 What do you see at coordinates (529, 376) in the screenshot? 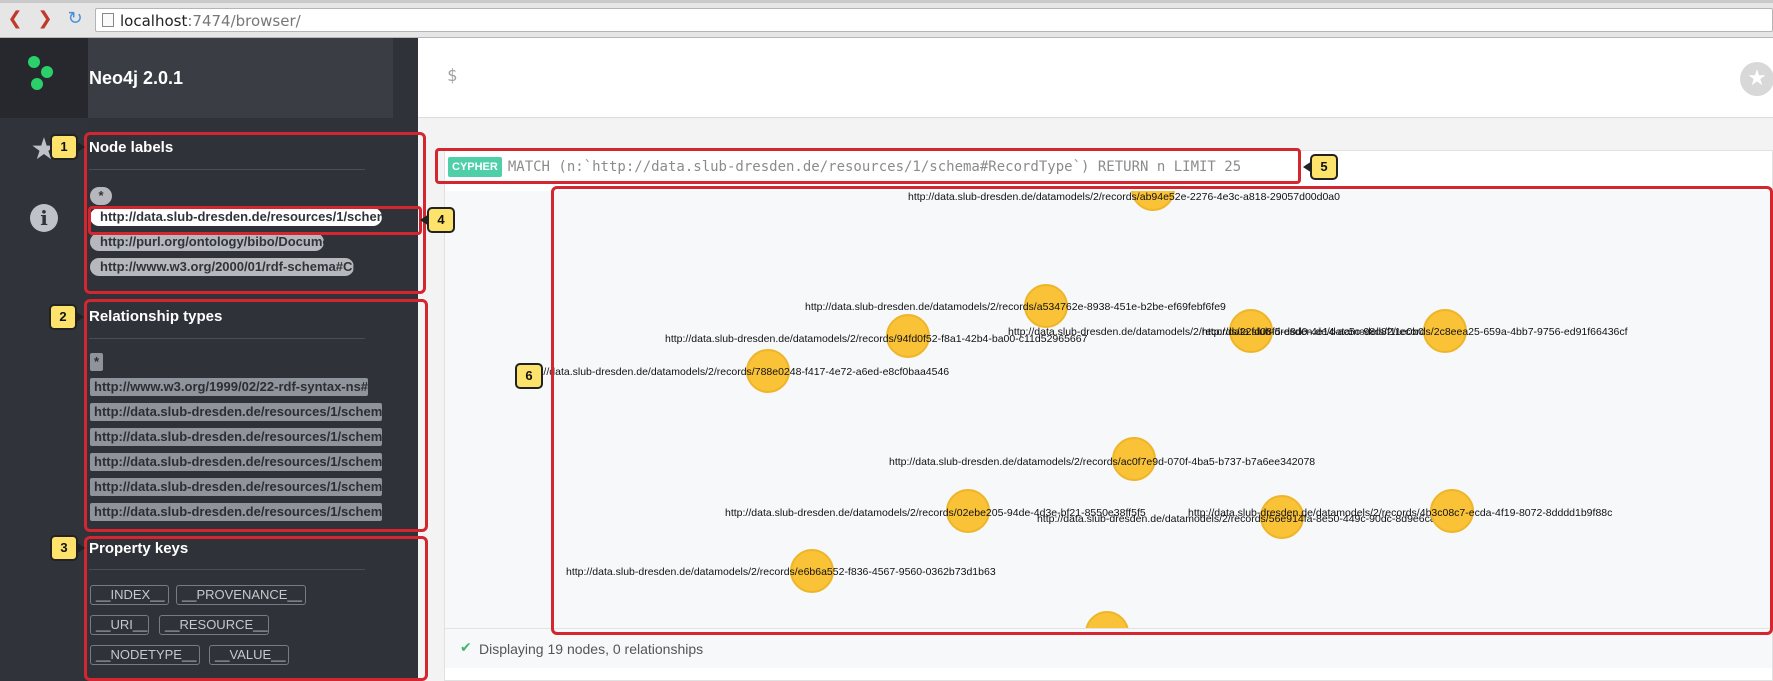
I see `annotation-callout: 6` at bounding box center [529, 376].